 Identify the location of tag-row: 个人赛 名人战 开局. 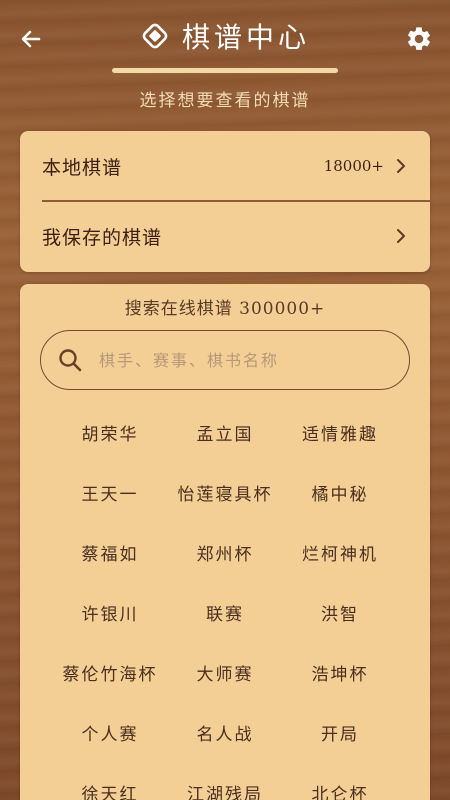
(225, 732).